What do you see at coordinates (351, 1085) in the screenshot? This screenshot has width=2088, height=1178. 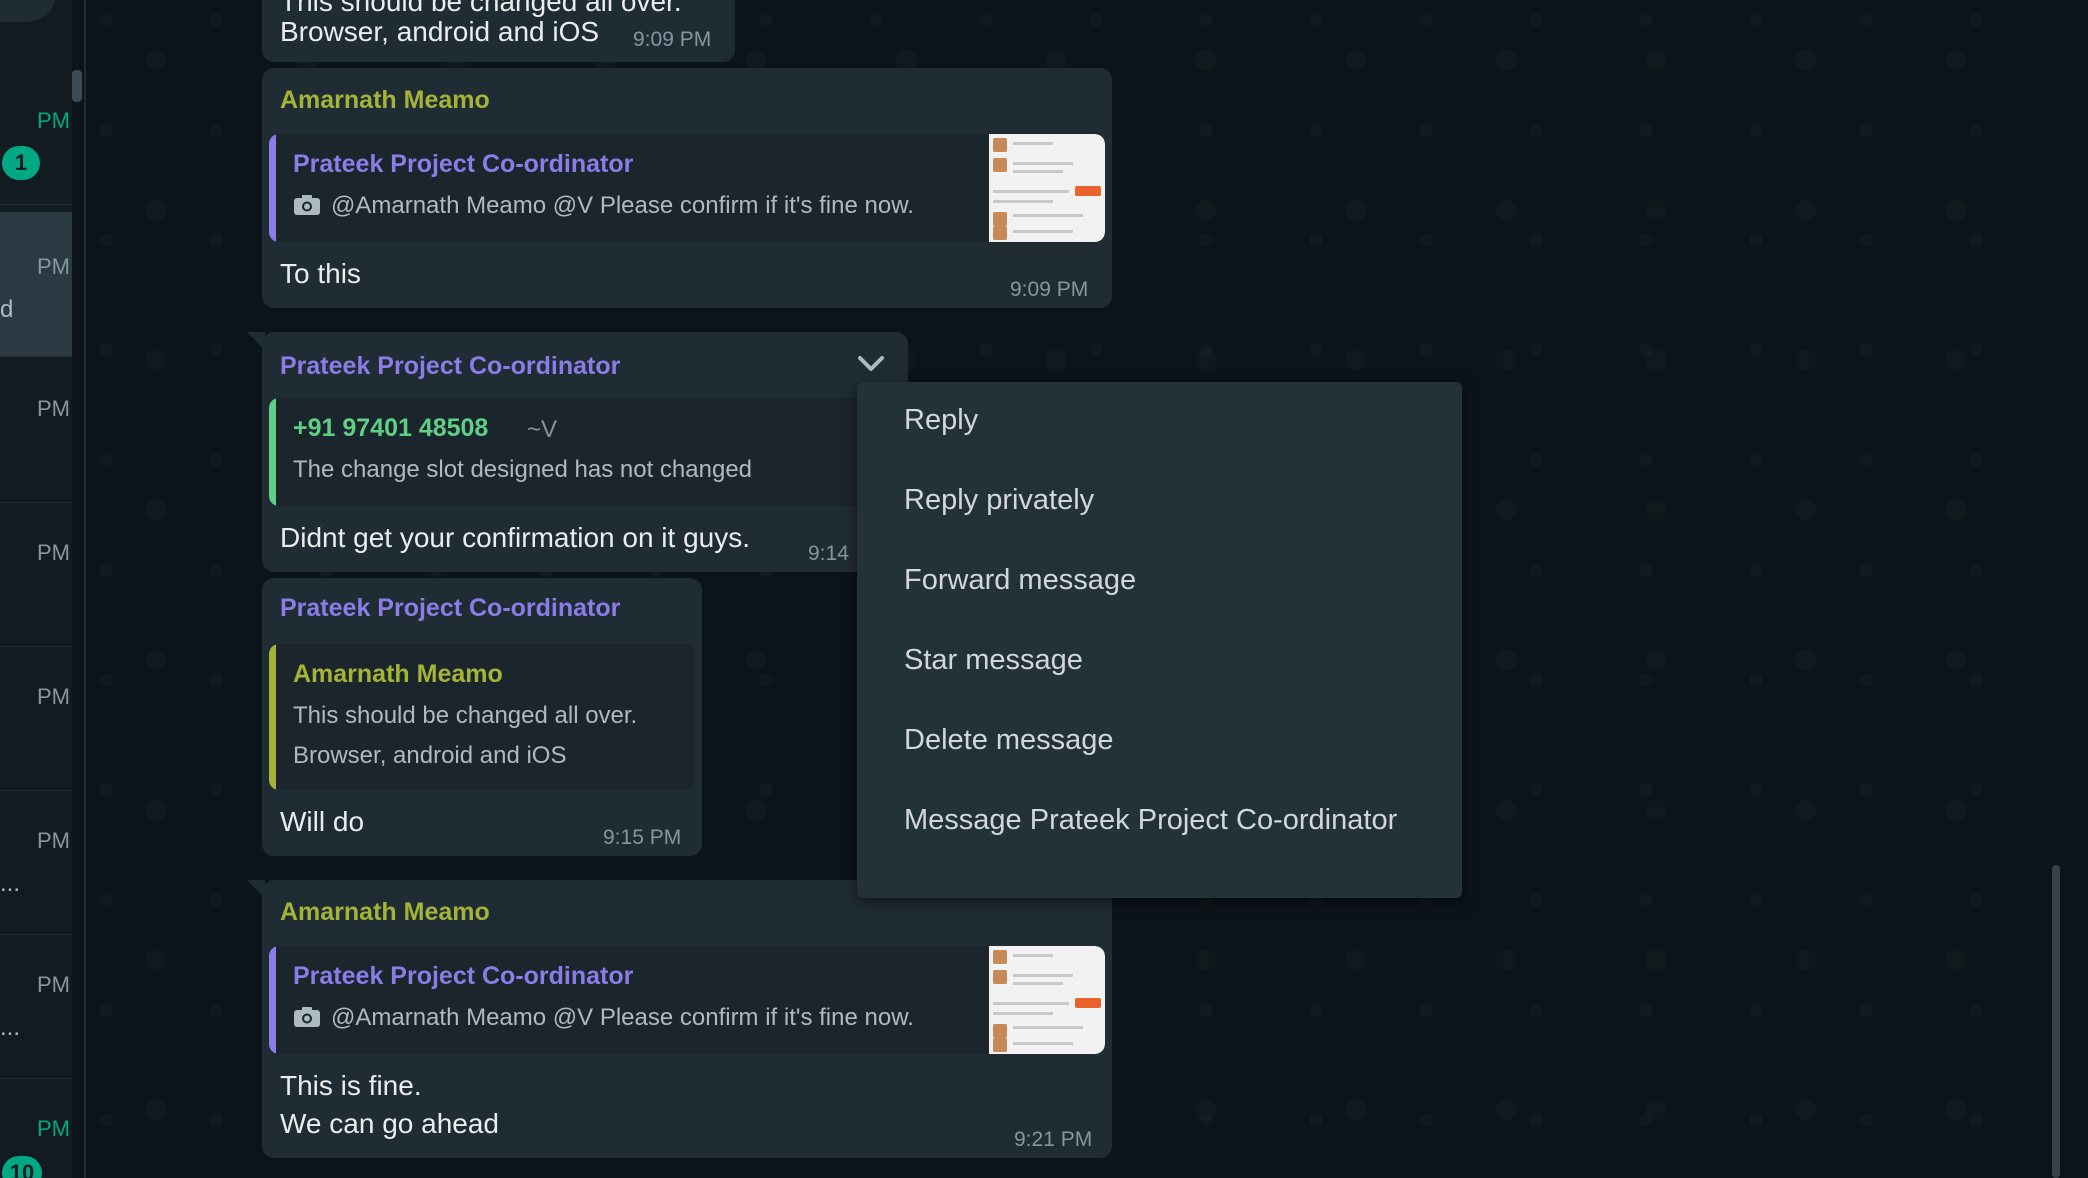 I see `message-text: This is fine.` at bounding box center [351, 1085].